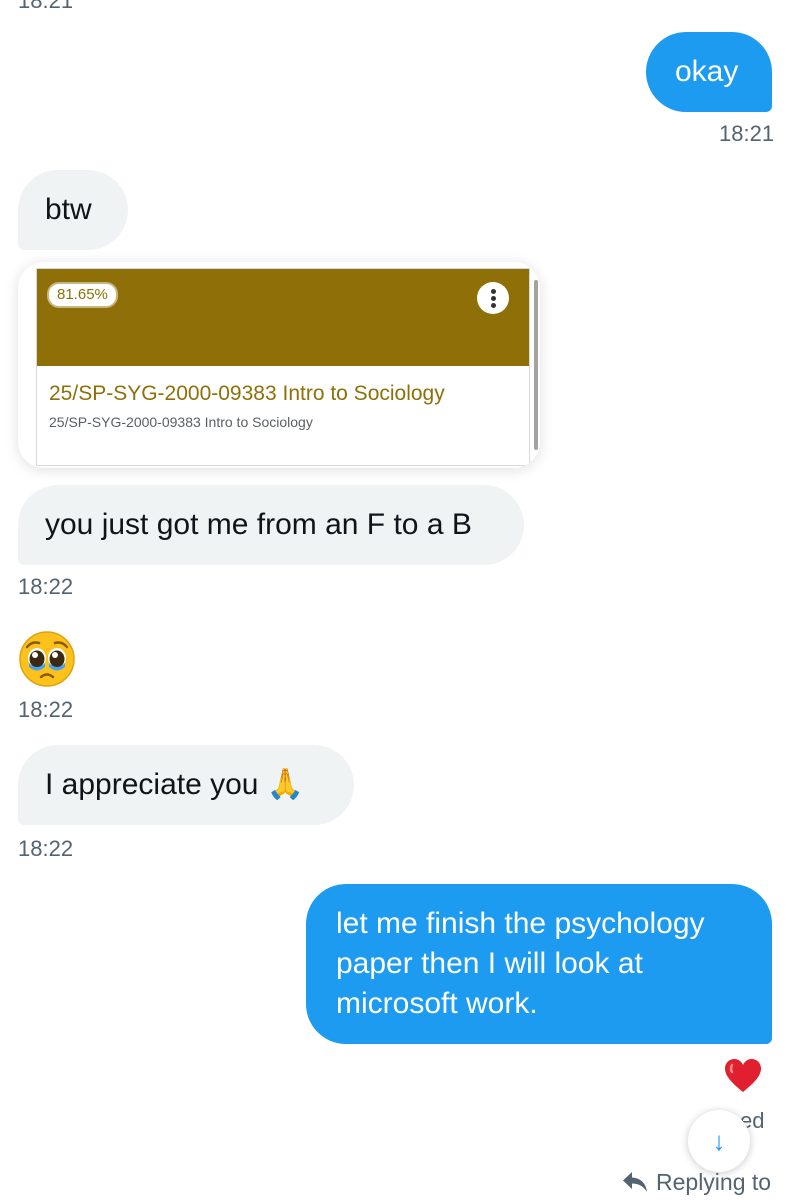  What do you see at coordinates (258, 524) in the screenshot?
I see `message-text: you just got me from an F to a B` at bounding box center [258, 524].